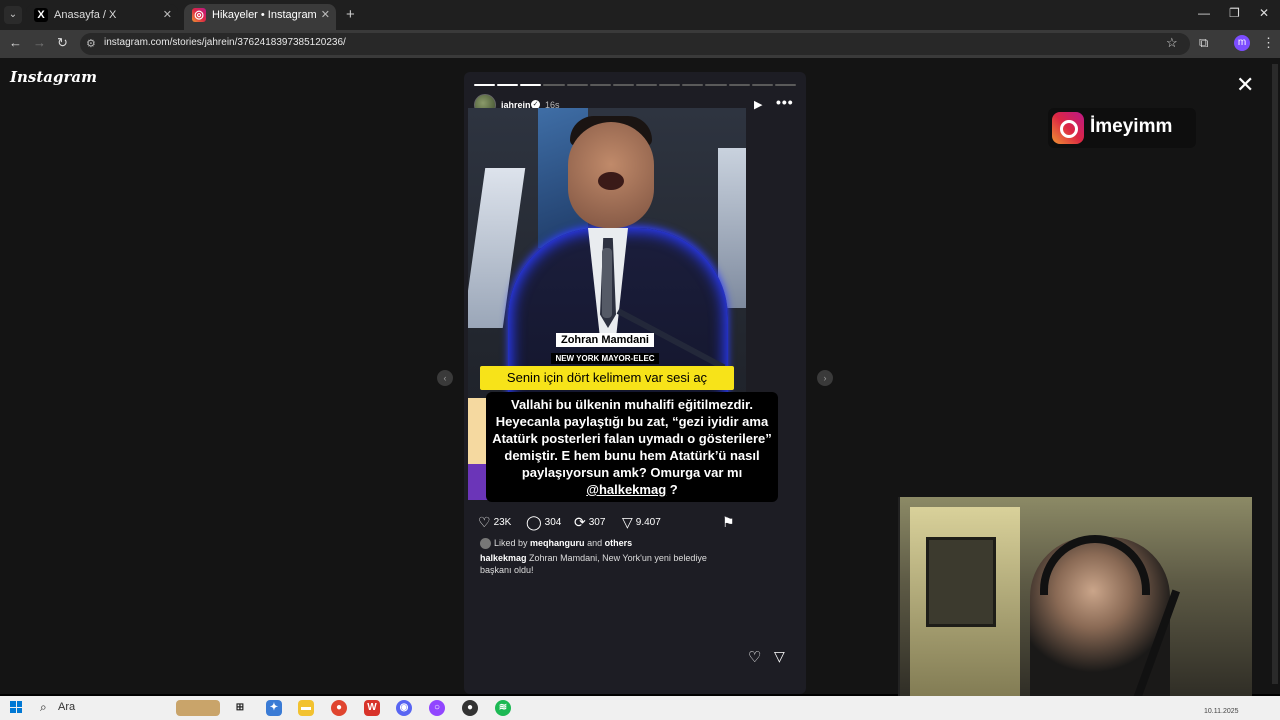 The image size is (1280, 720). I want to click on repost-icon: ⟳, so click(580, 522).